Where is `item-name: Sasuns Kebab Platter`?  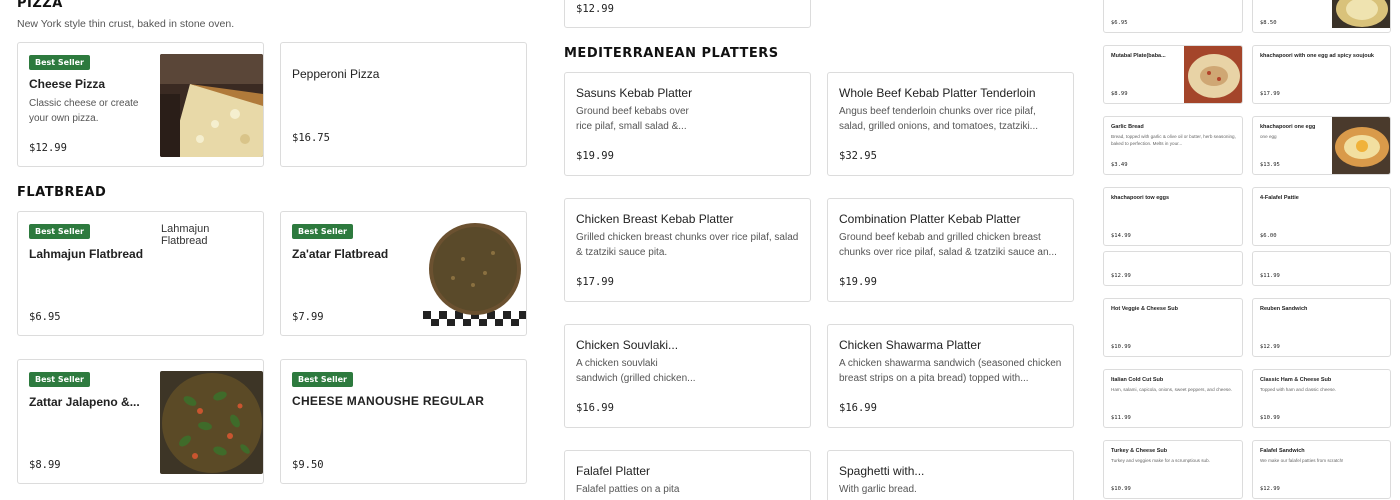
item-name: Sasuns Kebab Platter is located at coordinates (634, 93).